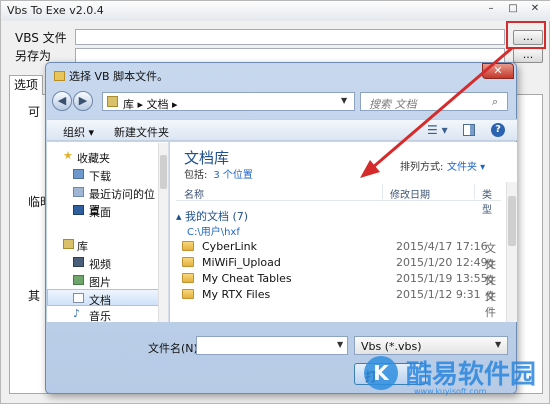 The width and height of the screenshot is (550, 404). What do you see at coordinates (78, 262) in the screenshot?
I see `video-icon` at bounding box center [78, 262].